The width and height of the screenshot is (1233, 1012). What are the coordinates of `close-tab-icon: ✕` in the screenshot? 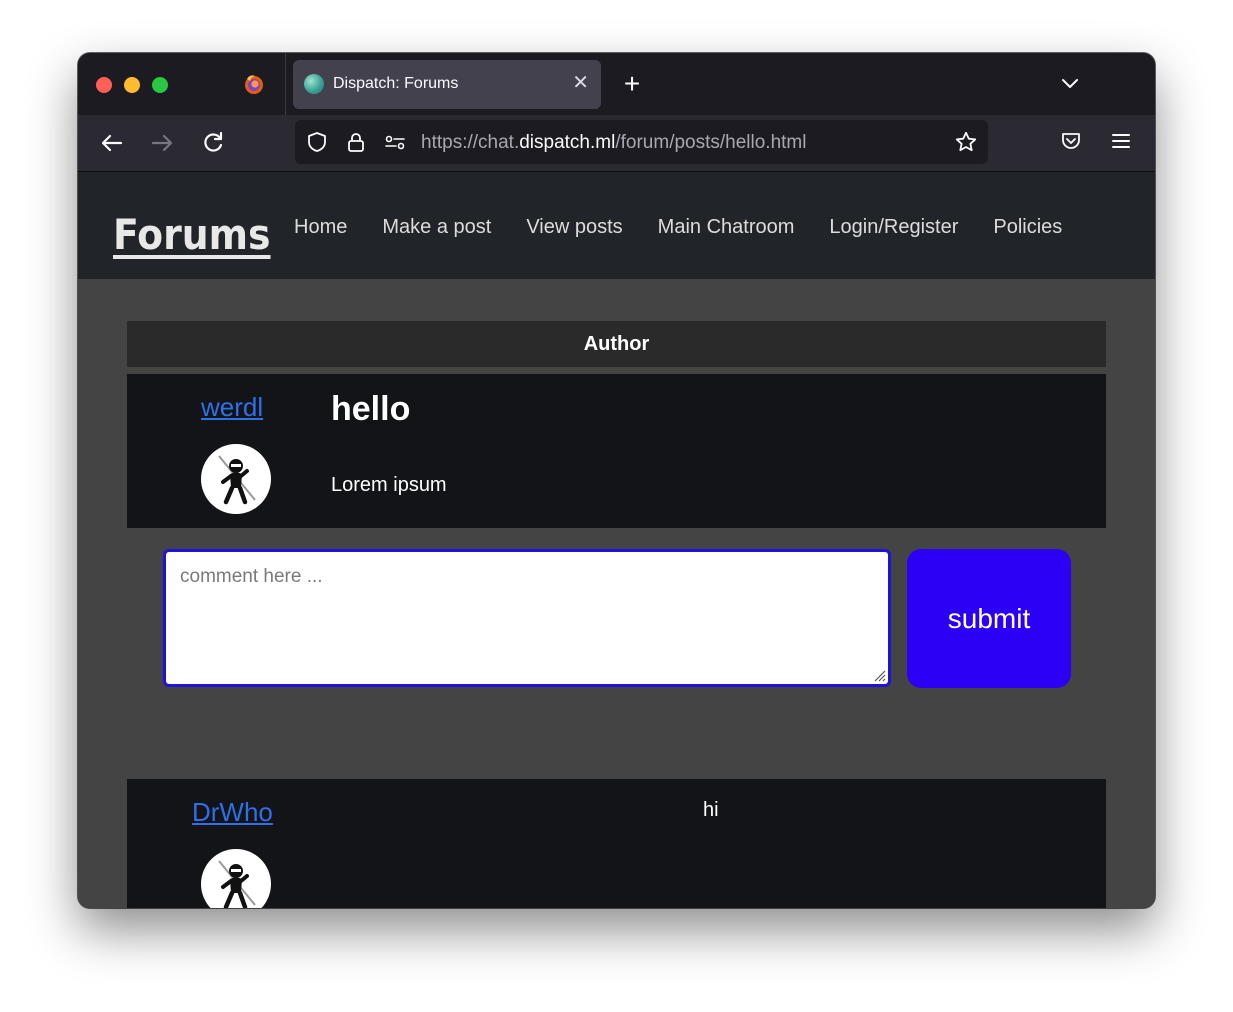 It's located at (580, 83).